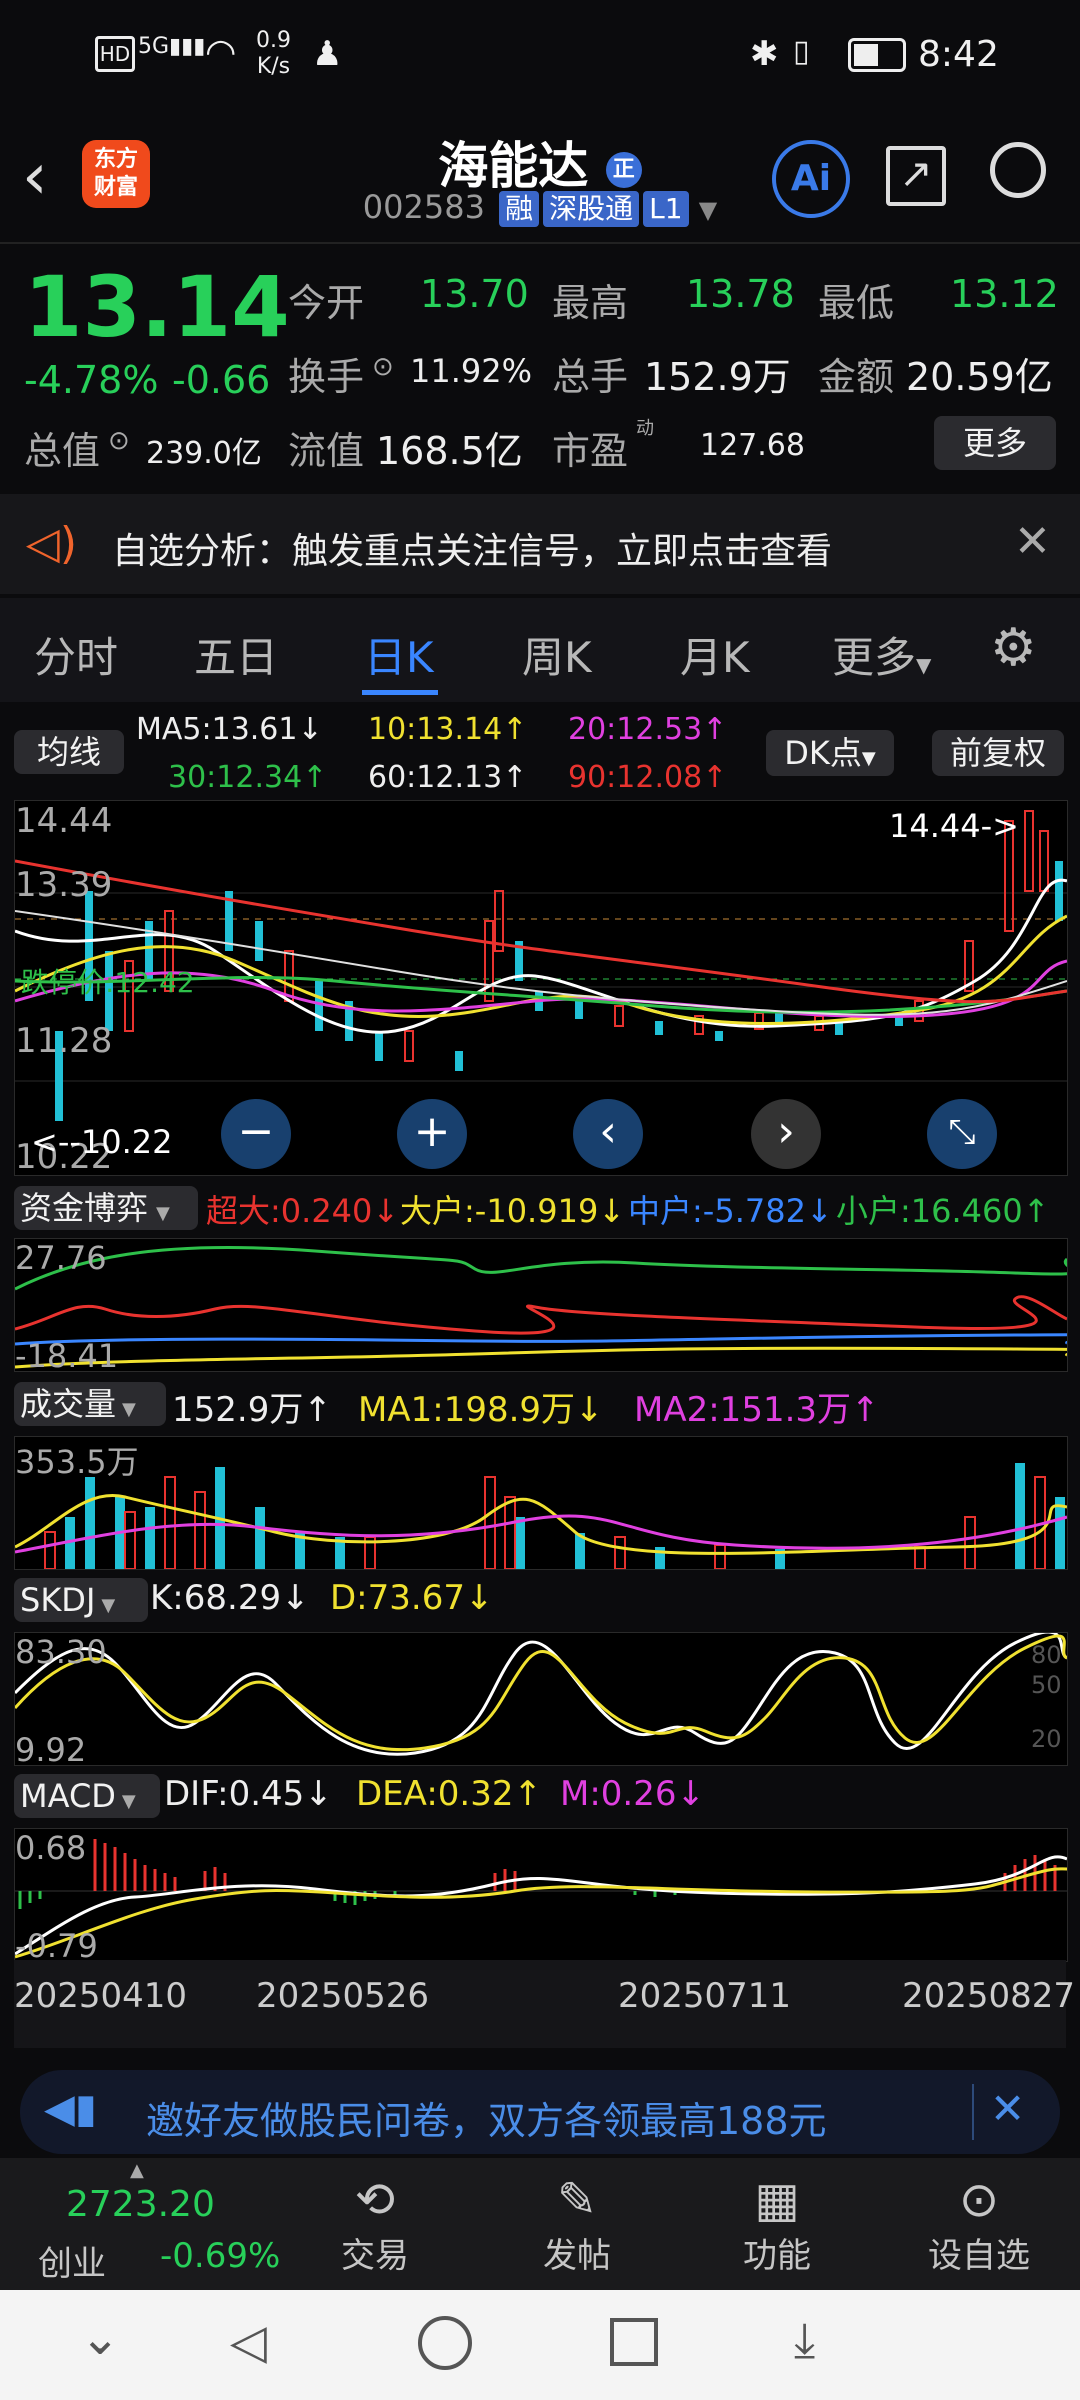 This screenshot has height=2400, width=1080. I want to click on post-button: ✎ 发帖, so click(577, 2224).